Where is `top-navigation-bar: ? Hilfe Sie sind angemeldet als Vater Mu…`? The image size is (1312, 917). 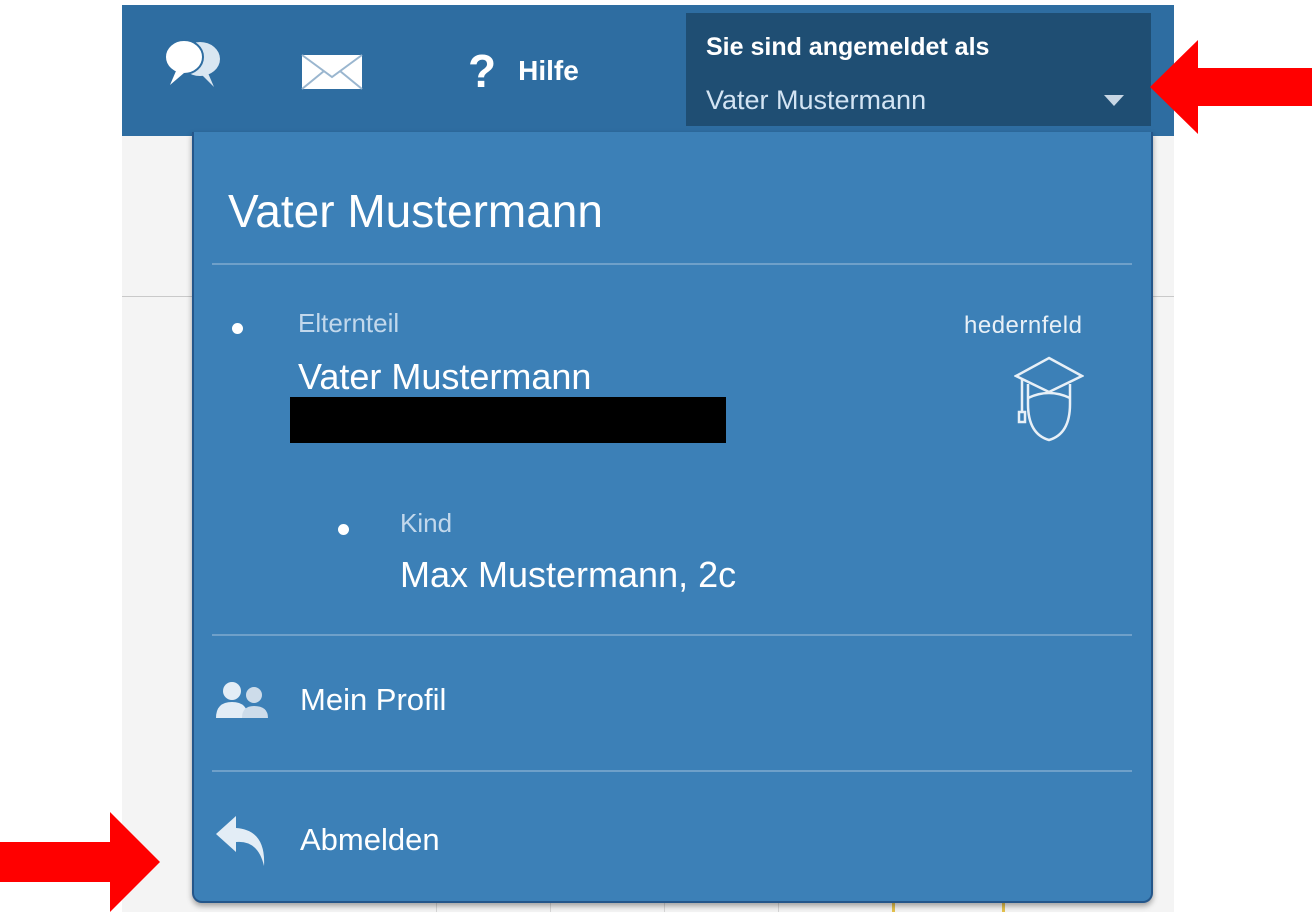
top-navigation-bar: ? Hilfe Sie sind angemeldet als Vater Mu… is located at coordinates (648, 70).